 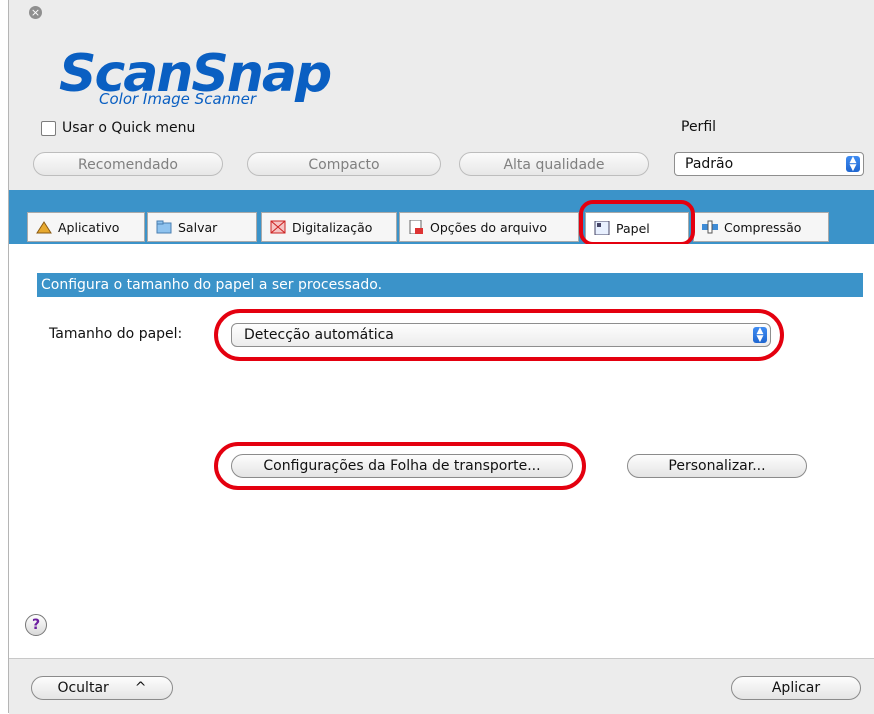 I want to click on quick-menu-checkbox: Usar o Quick menu, so click(x=118, y=128).